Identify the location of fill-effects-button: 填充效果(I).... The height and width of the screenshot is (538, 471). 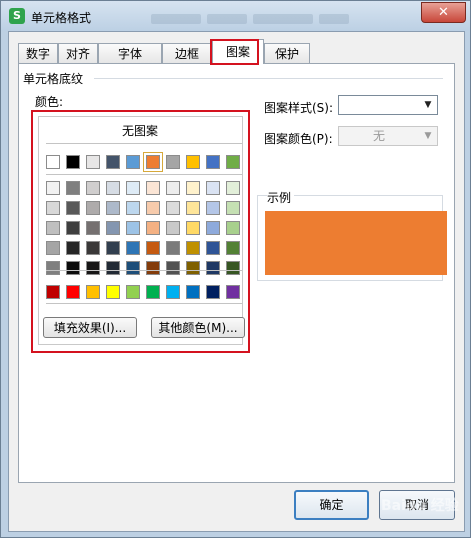
(90, 327).